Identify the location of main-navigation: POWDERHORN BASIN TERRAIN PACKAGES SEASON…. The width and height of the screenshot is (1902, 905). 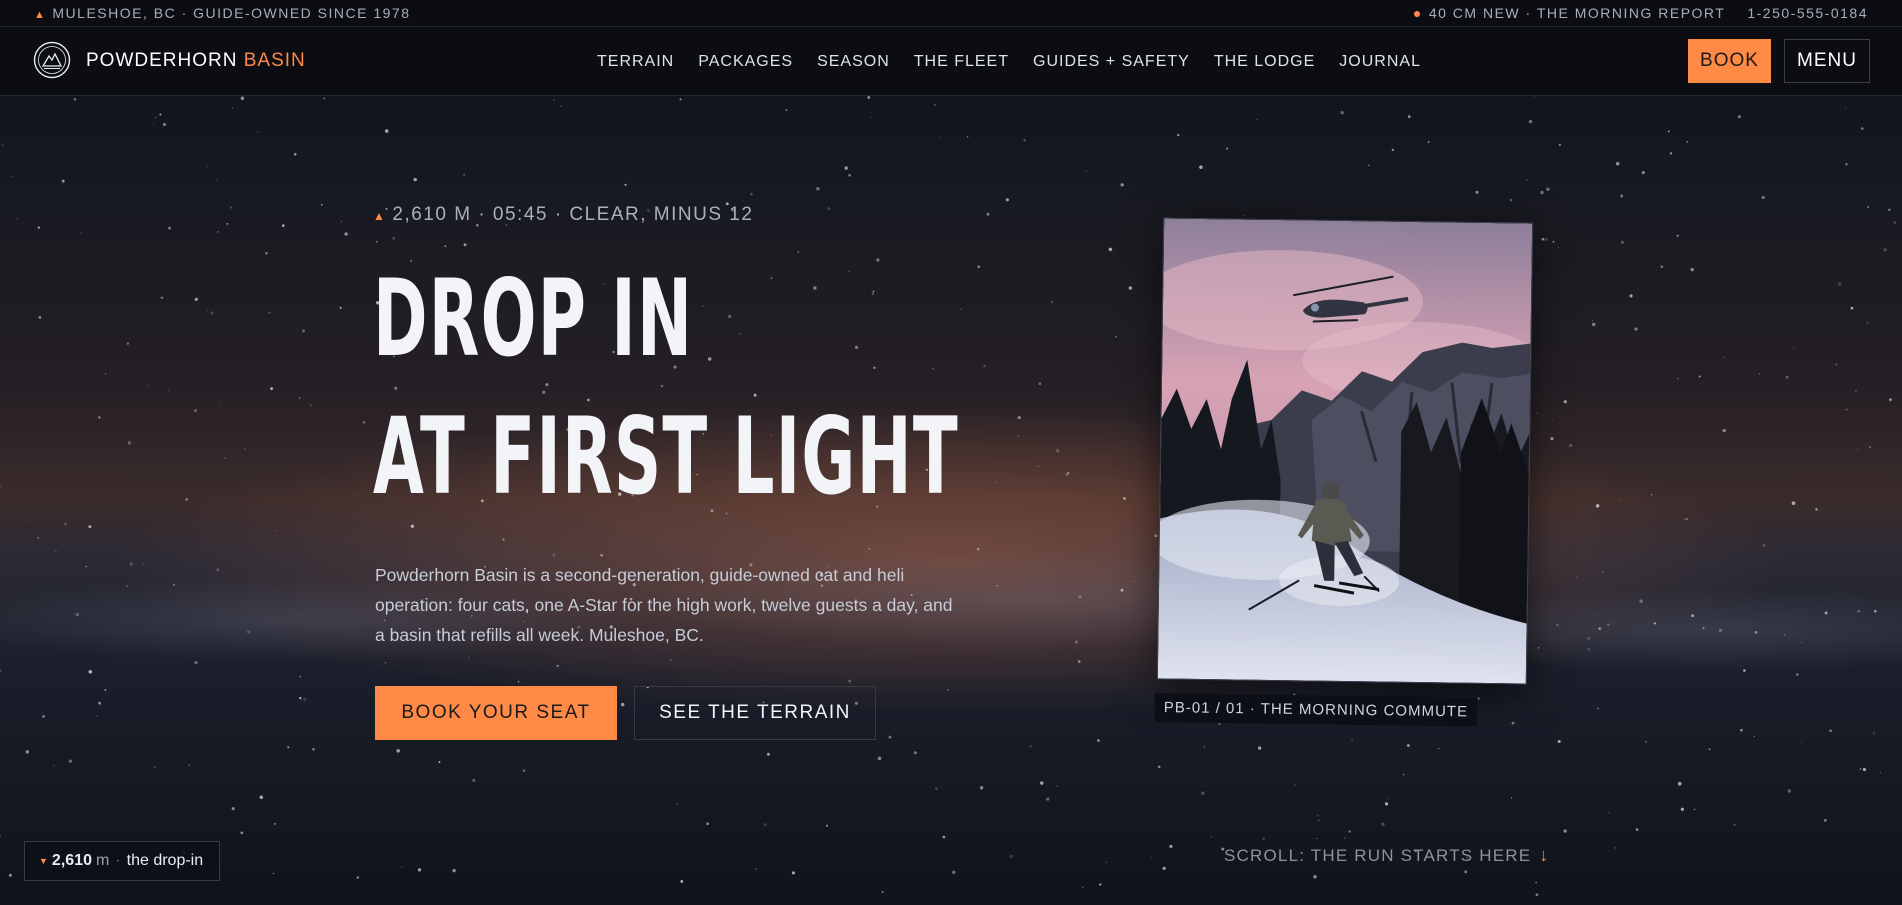
(951, 61).